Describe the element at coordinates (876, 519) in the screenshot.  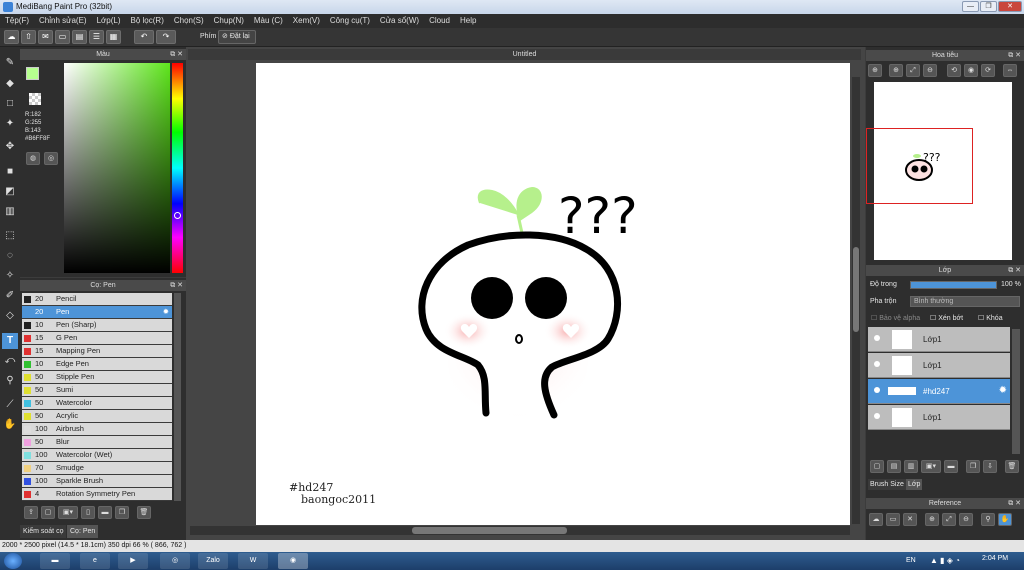
I see `cloud-upload-icon: ☁` at that location.